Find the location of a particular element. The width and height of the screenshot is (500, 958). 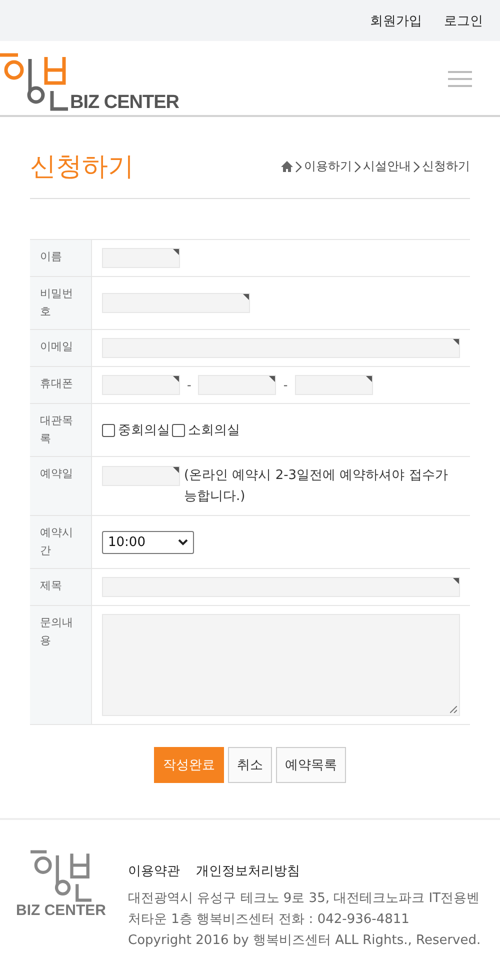

breadcrumb-link: 이용하기 is located at coordinates (328, 166).